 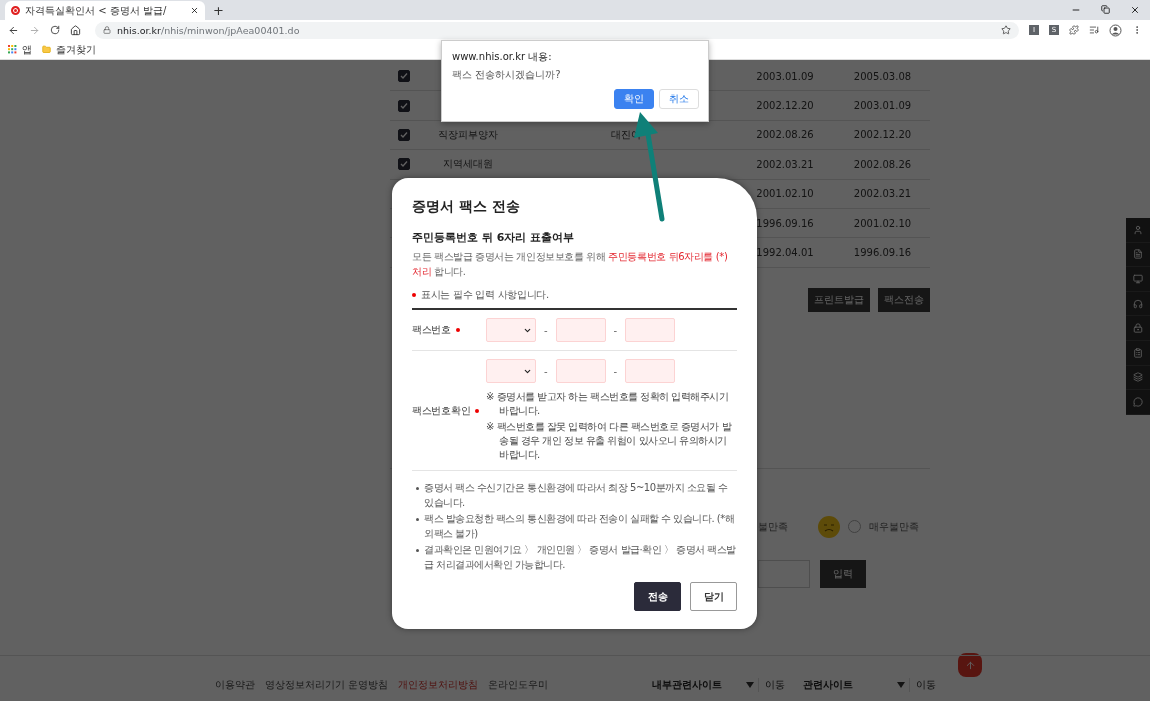 I want to click on table-cell-text: 지역세대원, so click(x=467, y=164).